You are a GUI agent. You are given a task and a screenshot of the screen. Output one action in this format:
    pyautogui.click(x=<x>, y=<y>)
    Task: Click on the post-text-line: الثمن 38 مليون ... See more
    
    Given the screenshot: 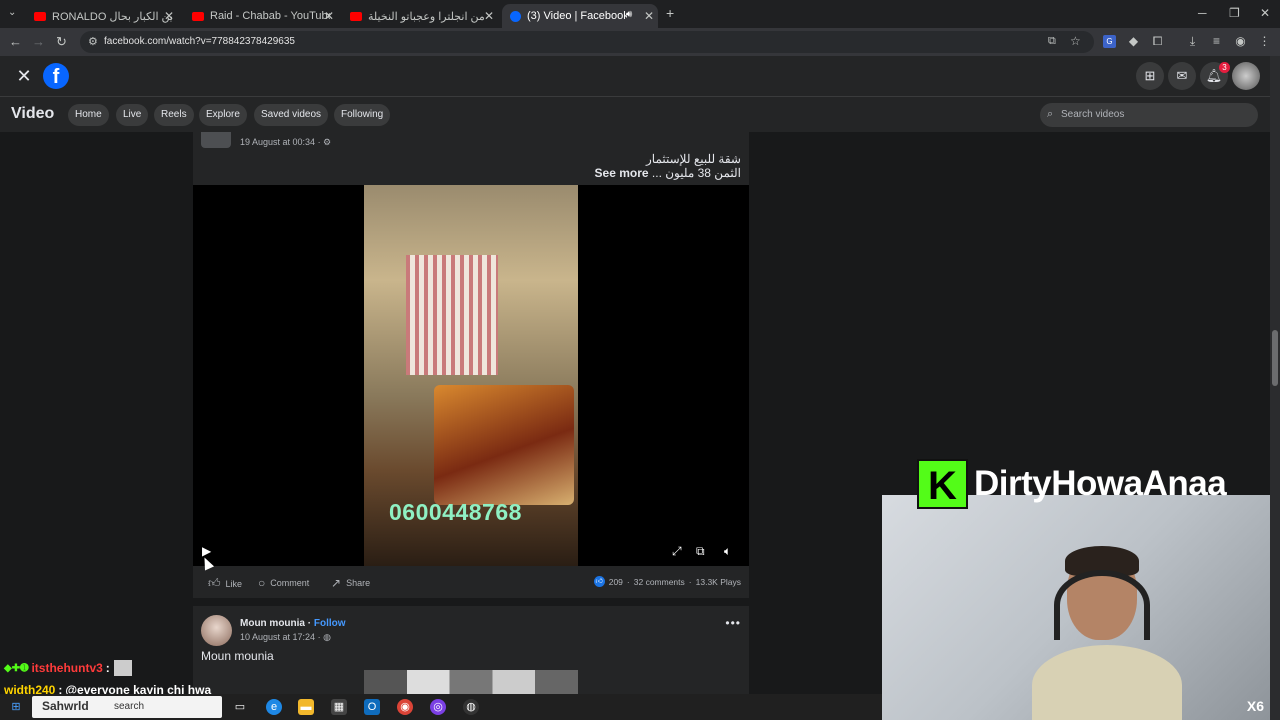 What is the action you would take?
    pyautogui.click(x=668, y=173)
    